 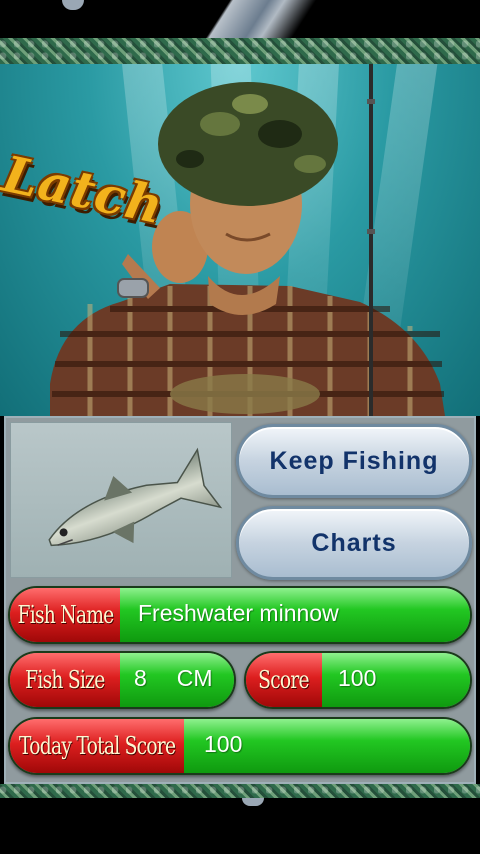 What do you see at coordinates (354, 461) in the screenshot?
I see `keep-fishing-button: Keep Fishing` at bounding box center [354, 461].